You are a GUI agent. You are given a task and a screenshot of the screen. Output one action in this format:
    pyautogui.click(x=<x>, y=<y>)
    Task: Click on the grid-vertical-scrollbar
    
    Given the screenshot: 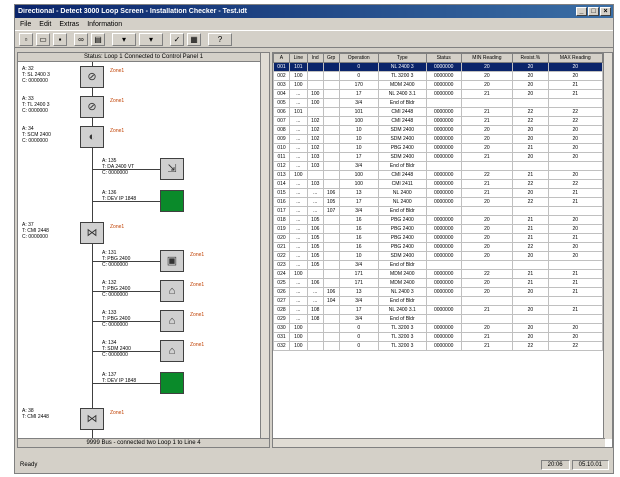 What is the action you would take?
    pyautogui.click(x=607, y=246)
    